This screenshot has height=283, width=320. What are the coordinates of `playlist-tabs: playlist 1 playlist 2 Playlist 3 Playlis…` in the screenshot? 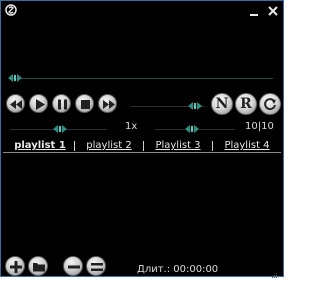 It's located at (142, 146).